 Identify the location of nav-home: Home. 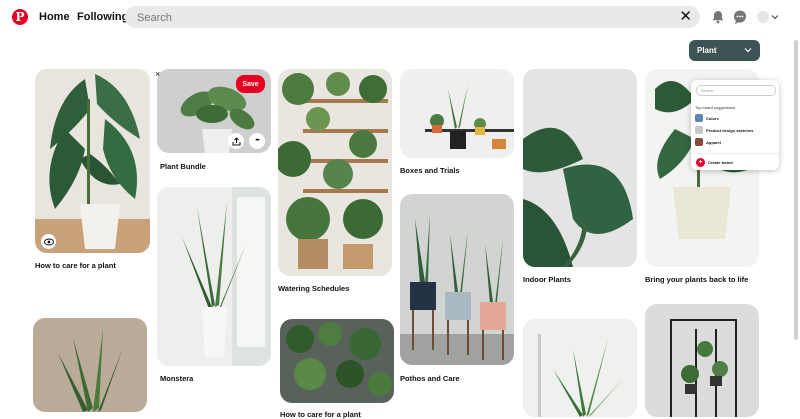
(54, 17).